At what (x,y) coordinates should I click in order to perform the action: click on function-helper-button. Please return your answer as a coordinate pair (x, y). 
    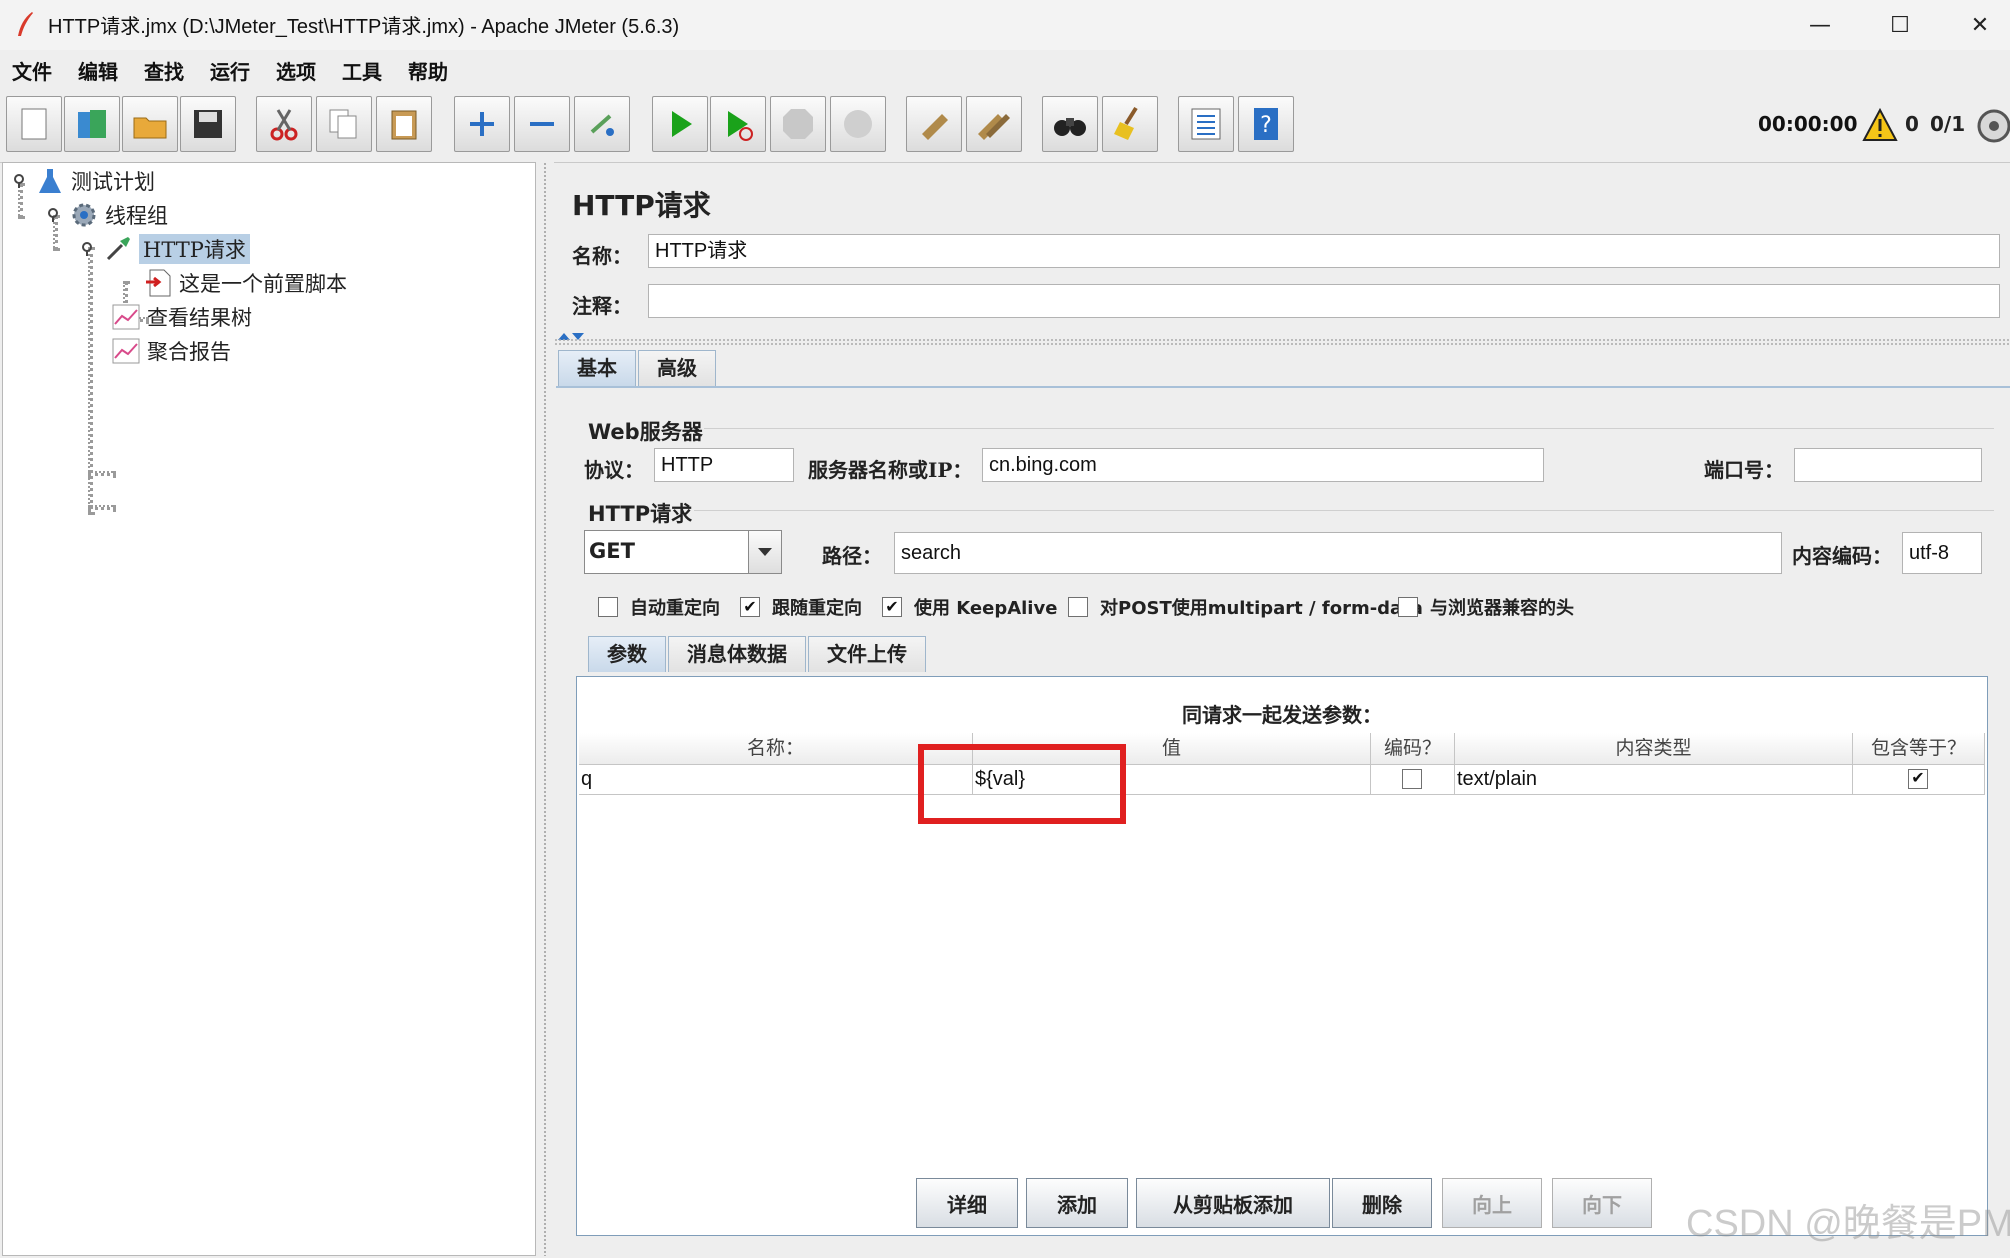
    Looking at the image, I should click on (1206, 124).